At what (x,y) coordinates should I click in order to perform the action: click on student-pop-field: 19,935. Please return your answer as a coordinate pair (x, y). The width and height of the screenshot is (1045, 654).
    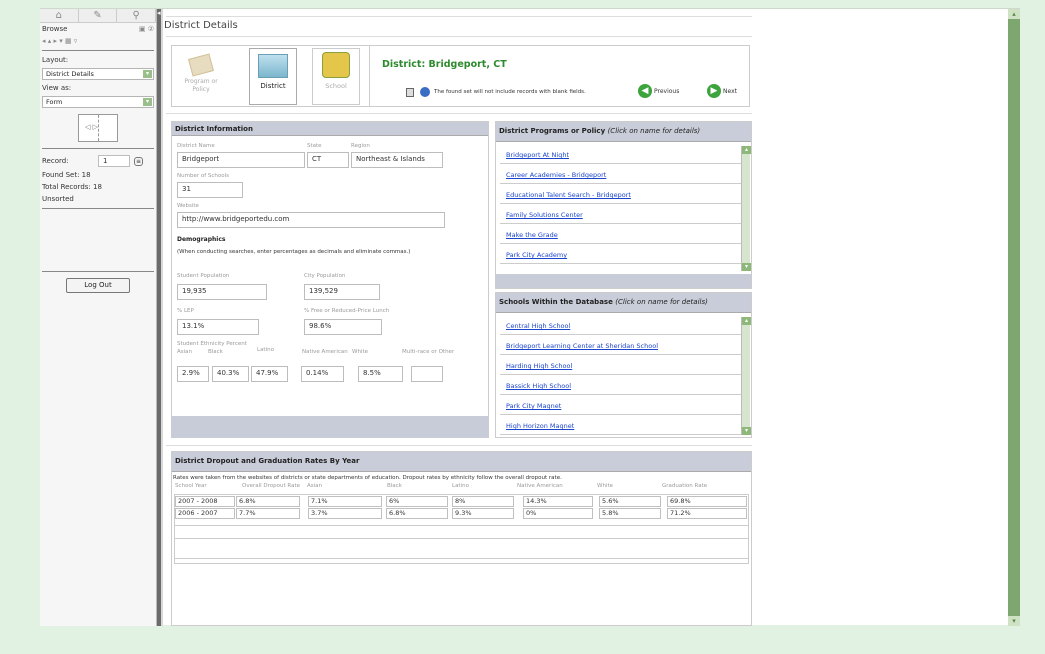
    Looking at the image, I should click on (222, 292).